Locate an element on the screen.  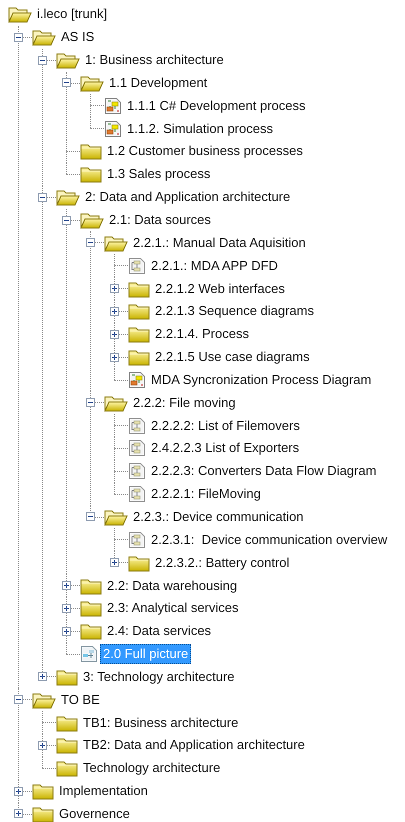
tree-item-label: 2.3: Analytical services is located at coordinates (173, 608).